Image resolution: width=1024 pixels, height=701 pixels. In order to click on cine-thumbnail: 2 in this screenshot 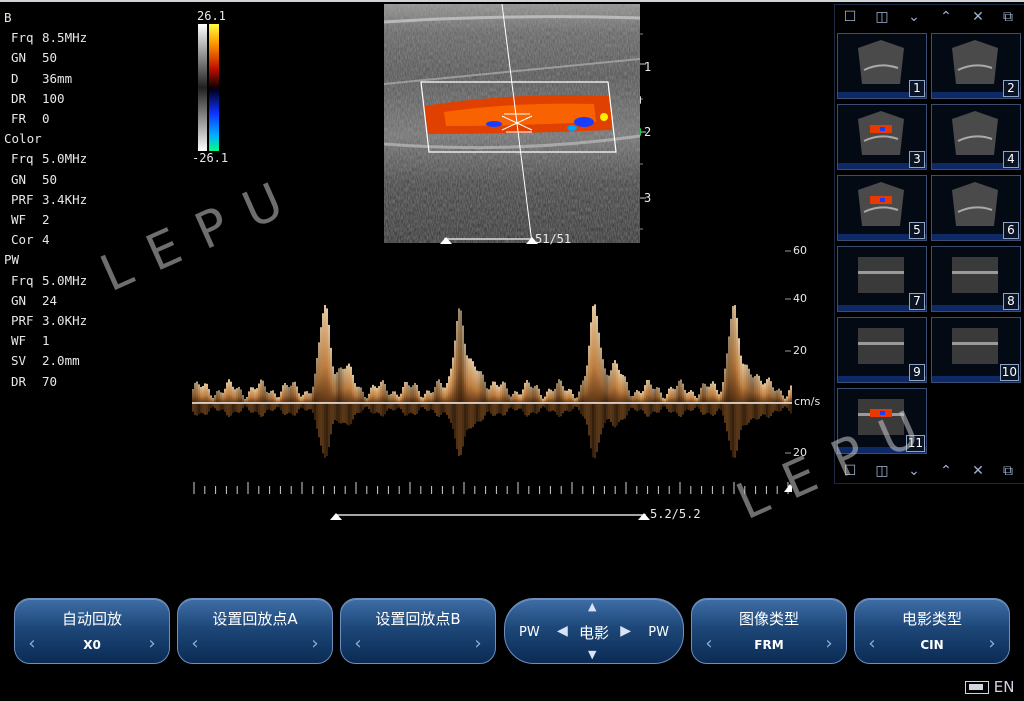, I will do `click(976, 66)`.